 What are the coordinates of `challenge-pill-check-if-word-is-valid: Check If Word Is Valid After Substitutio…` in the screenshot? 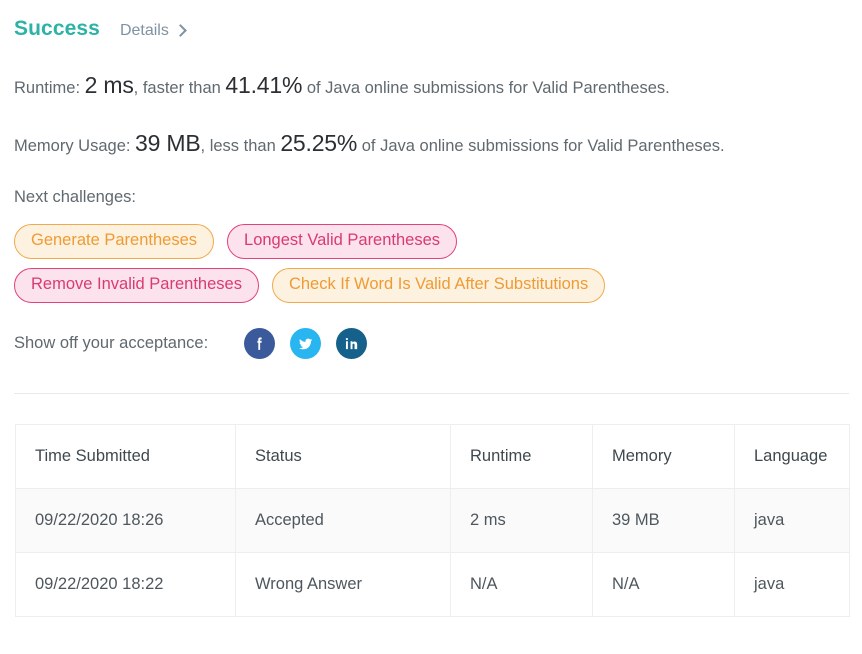 It's located at (438, 286).